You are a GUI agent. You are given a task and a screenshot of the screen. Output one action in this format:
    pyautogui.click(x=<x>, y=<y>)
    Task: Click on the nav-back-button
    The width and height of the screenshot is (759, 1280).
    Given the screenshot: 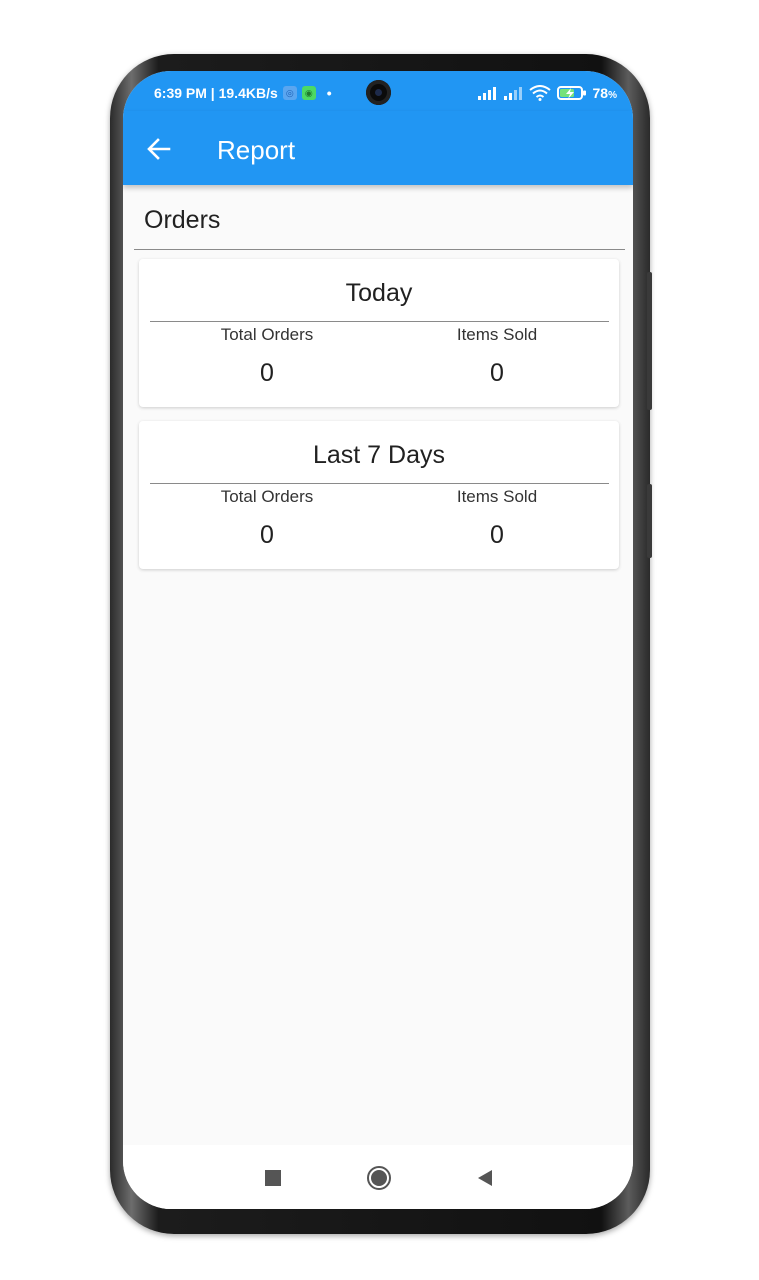 What is the action you would take?
    pyautogui.click(x=485, y=1178)
    